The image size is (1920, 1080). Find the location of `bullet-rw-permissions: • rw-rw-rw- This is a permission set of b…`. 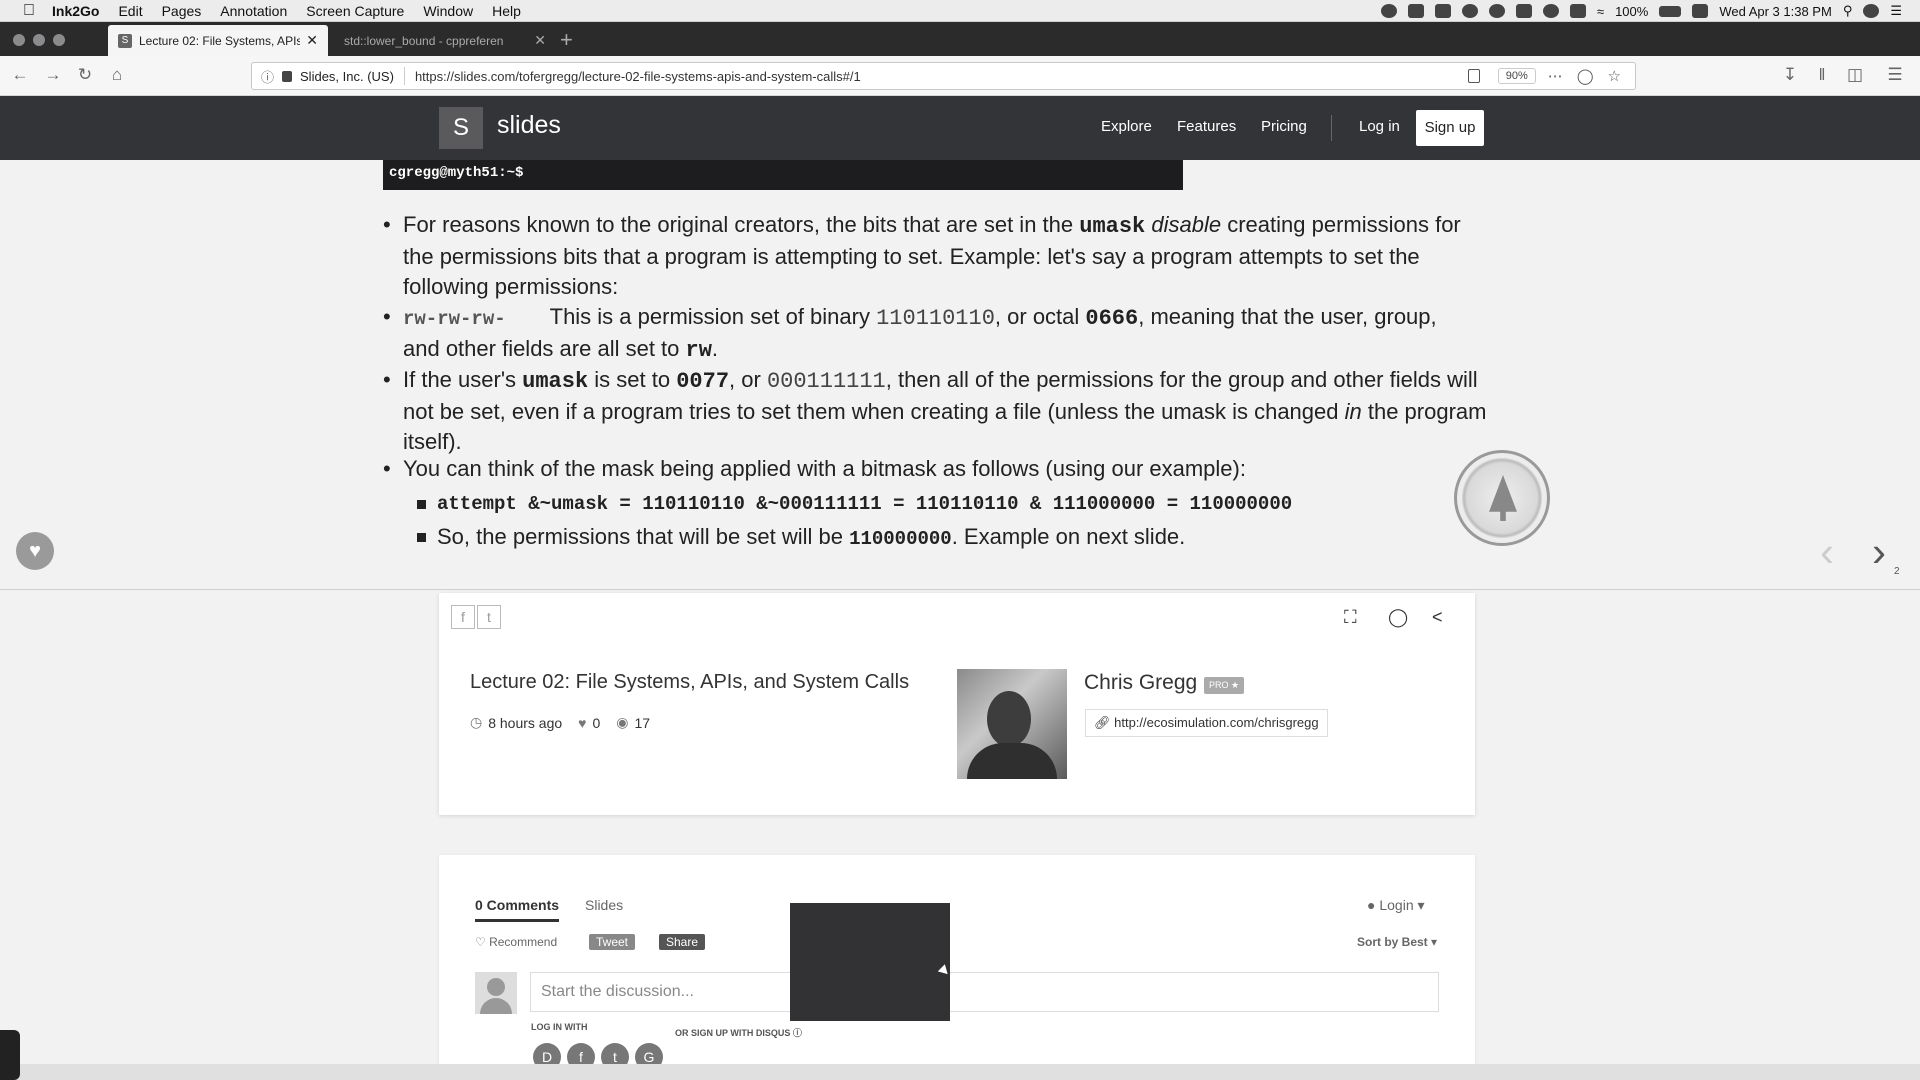

bullet-rw-permissions: • rw-rw-rw- This is a permission set of b… is located at coordinates (910, 333).